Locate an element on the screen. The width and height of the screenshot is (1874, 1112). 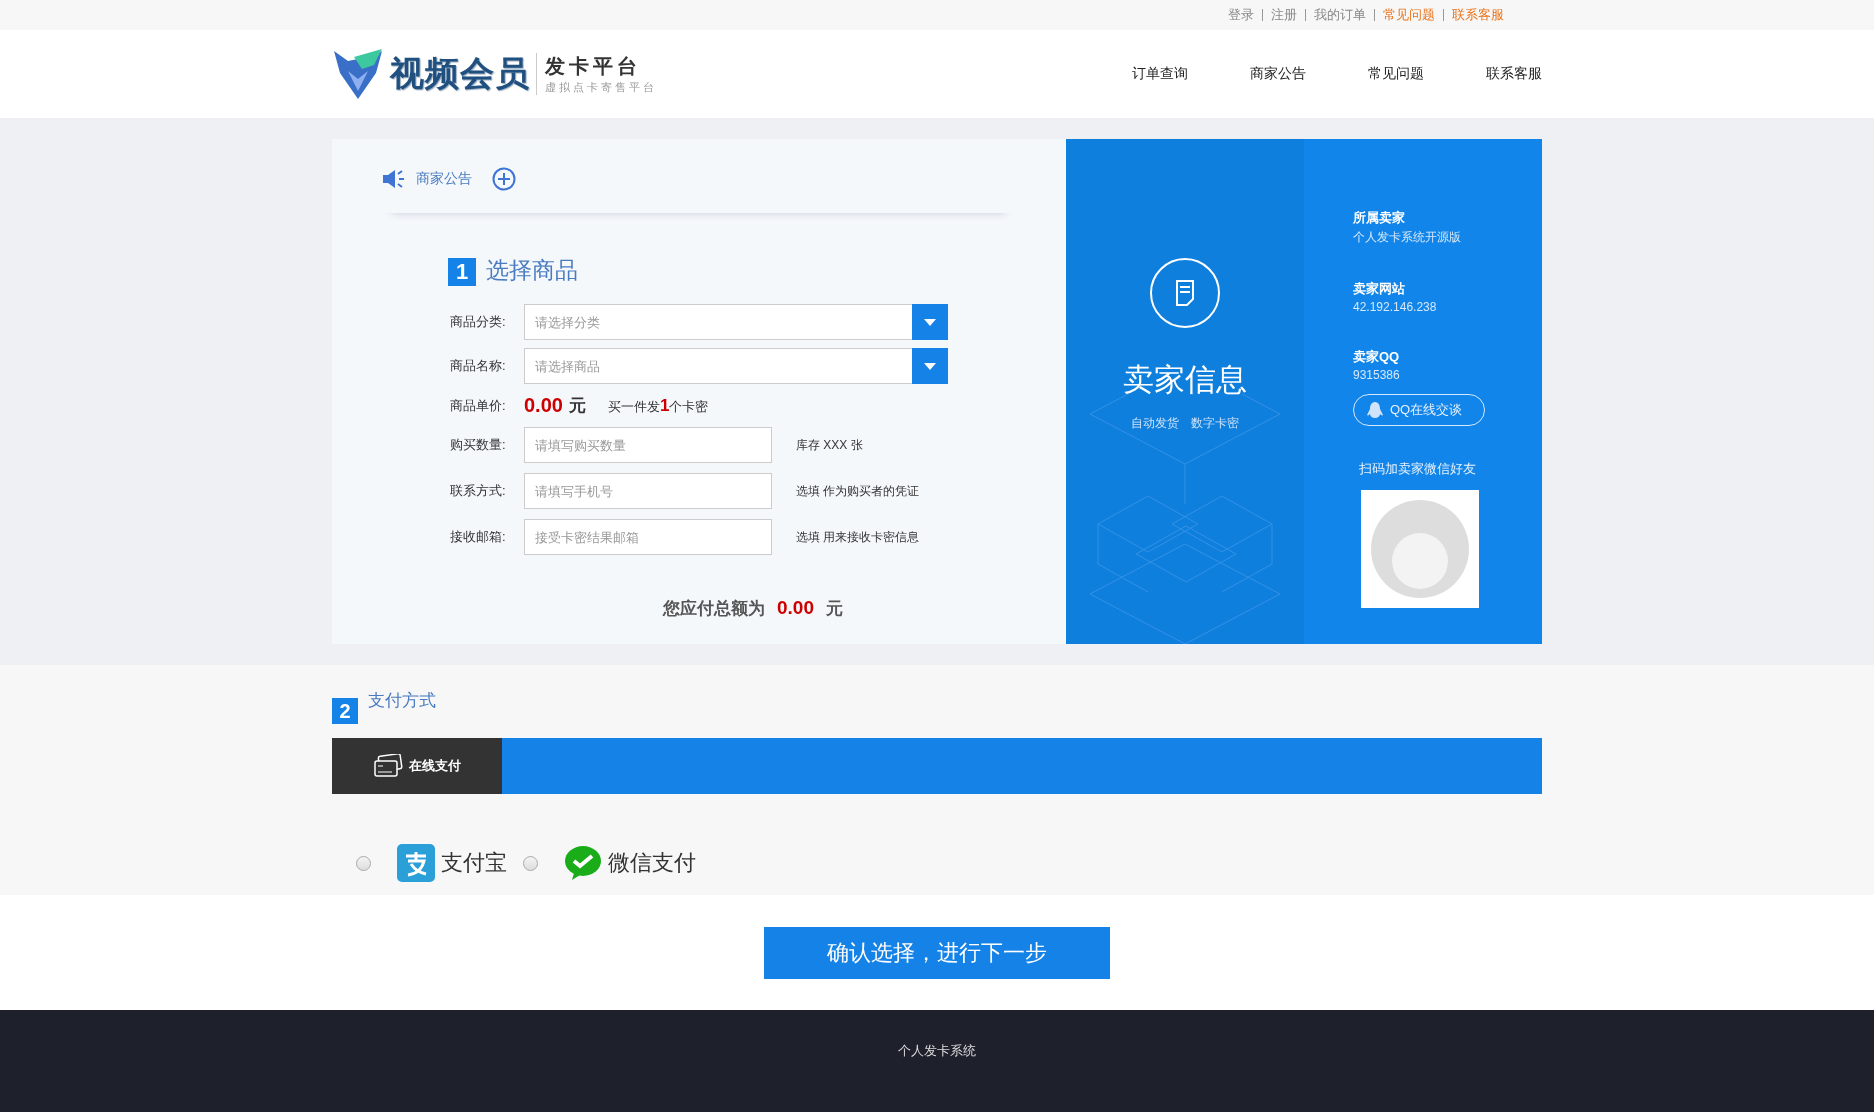
payment-method-label: 支付宝 is located at coordinates (474, 863).